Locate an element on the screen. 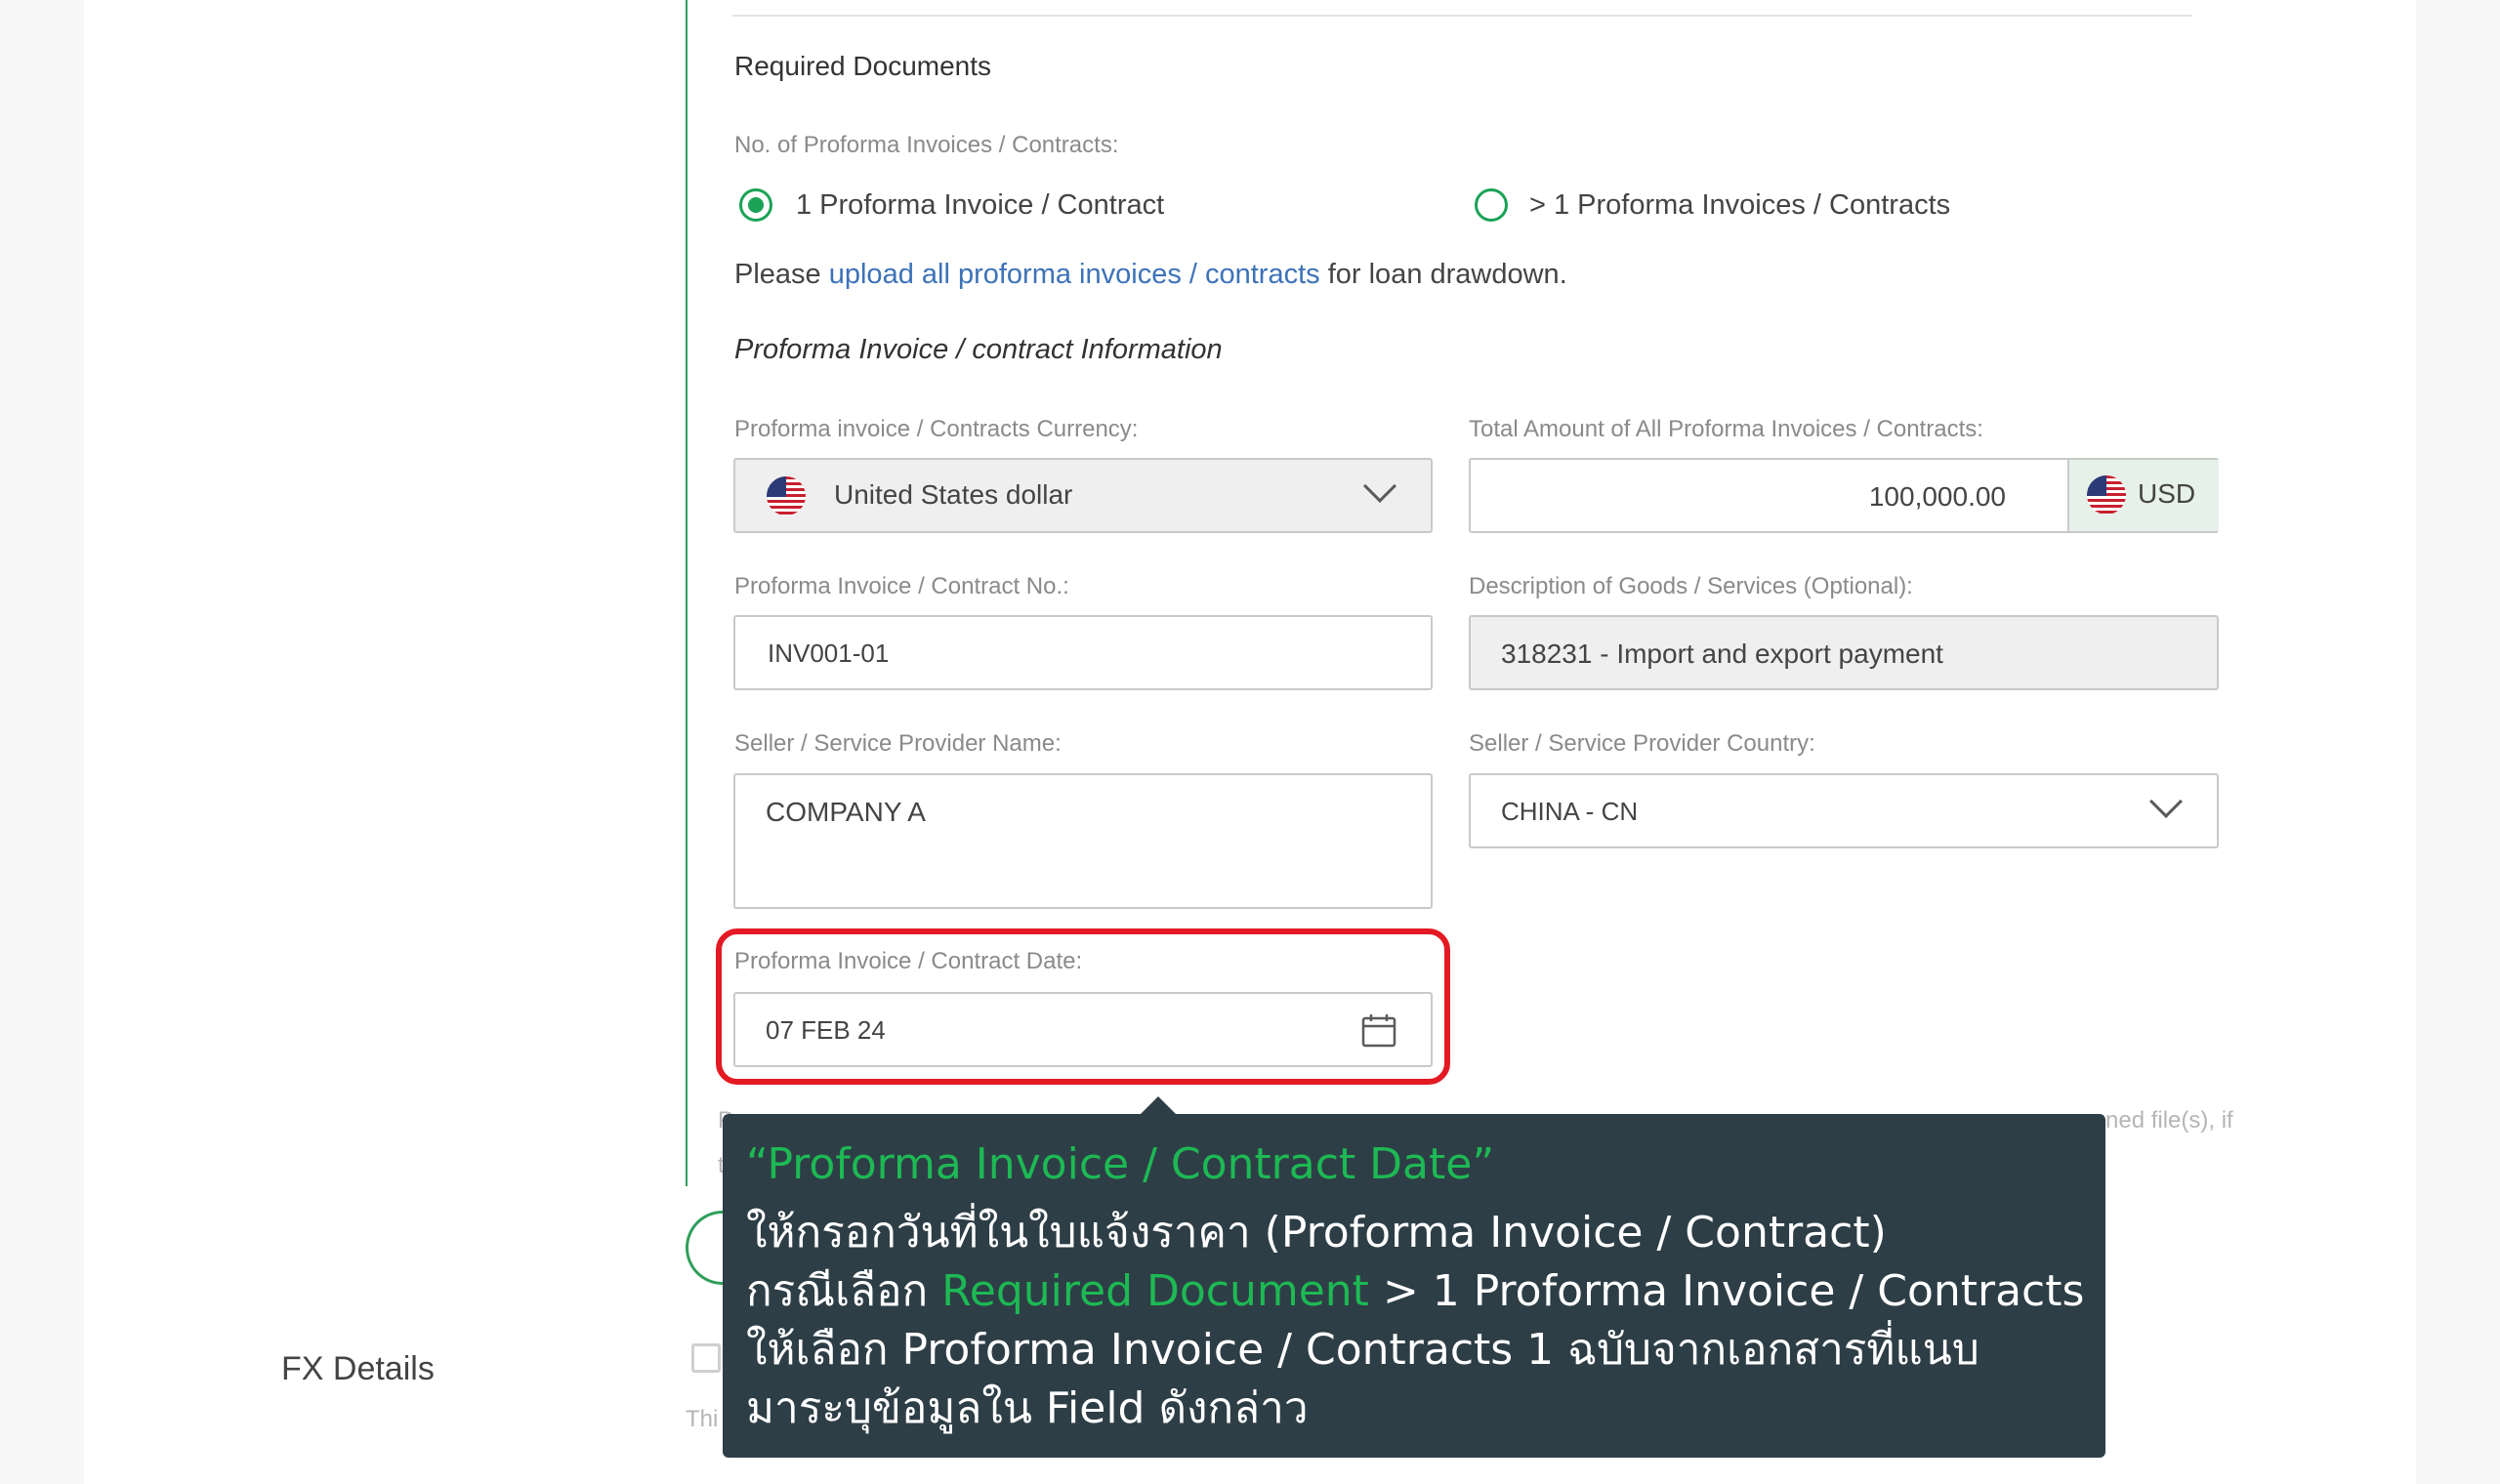  fx-checkbox is located at coordinates (706, 1358).